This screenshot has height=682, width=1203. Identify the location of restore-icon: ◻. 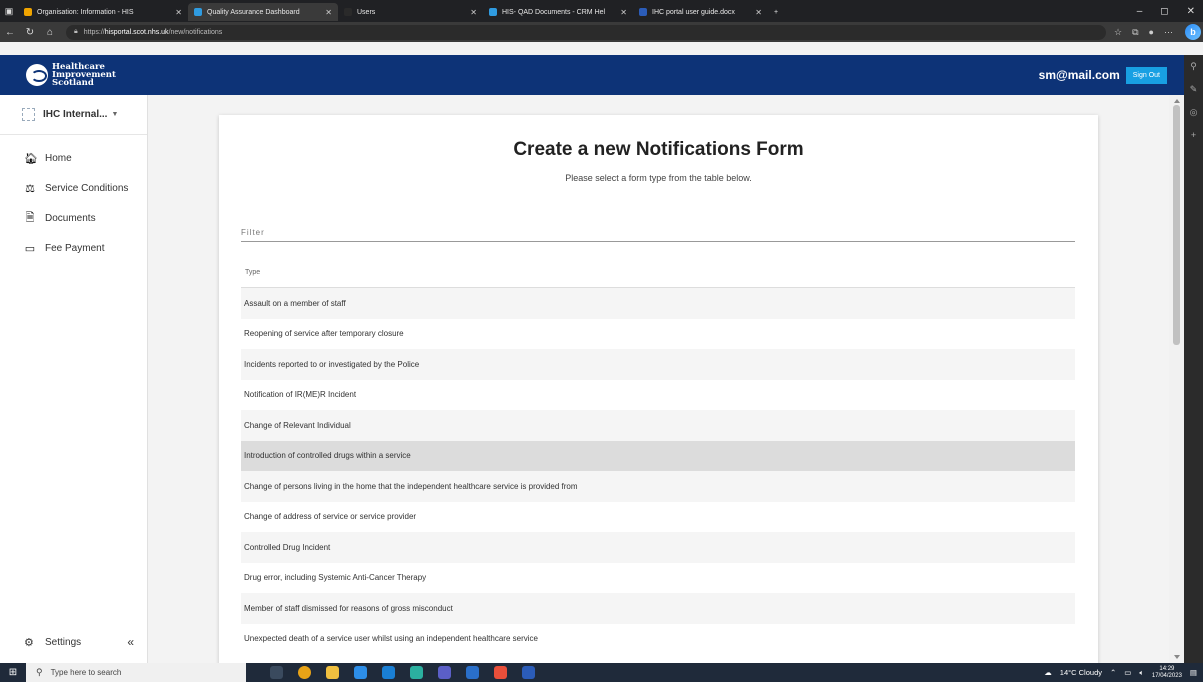
(1164, 11).